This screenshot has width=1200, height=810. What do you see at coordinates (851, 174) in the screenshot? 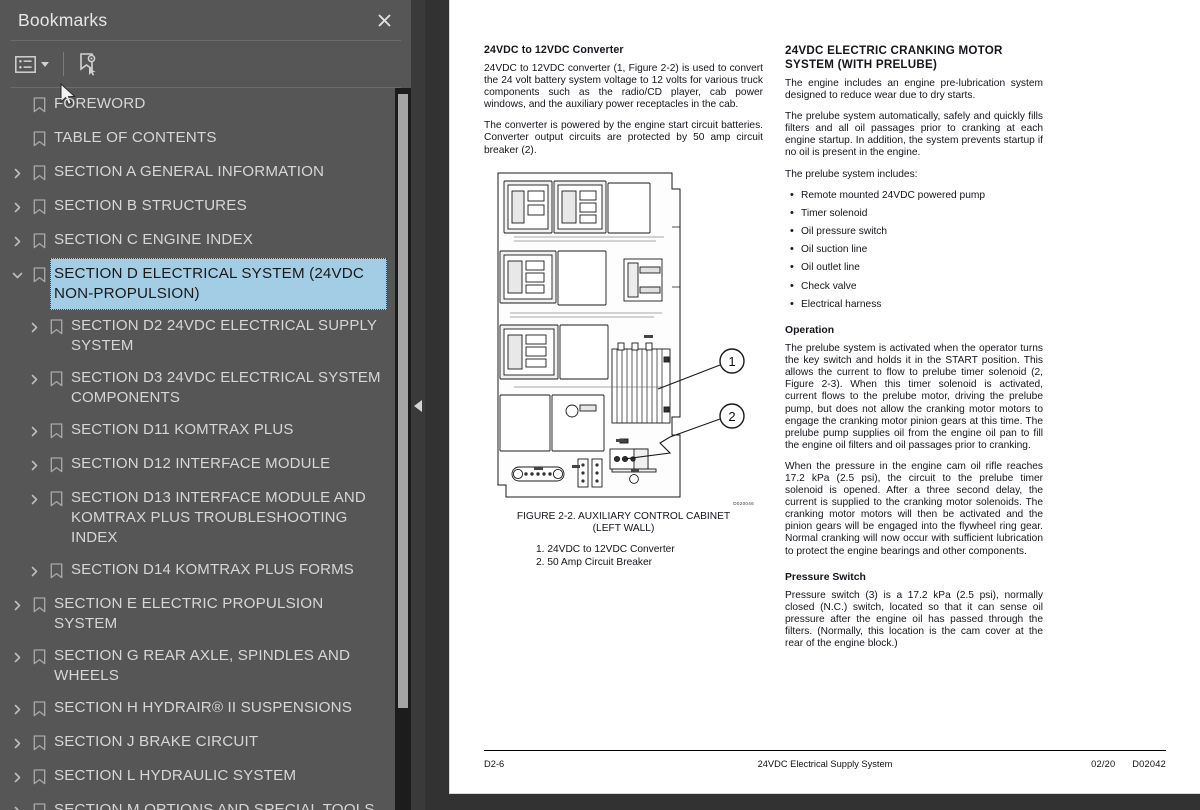
I see `prelube-includes-intro: The prelube system includes:` at bounding box center [851, 174].